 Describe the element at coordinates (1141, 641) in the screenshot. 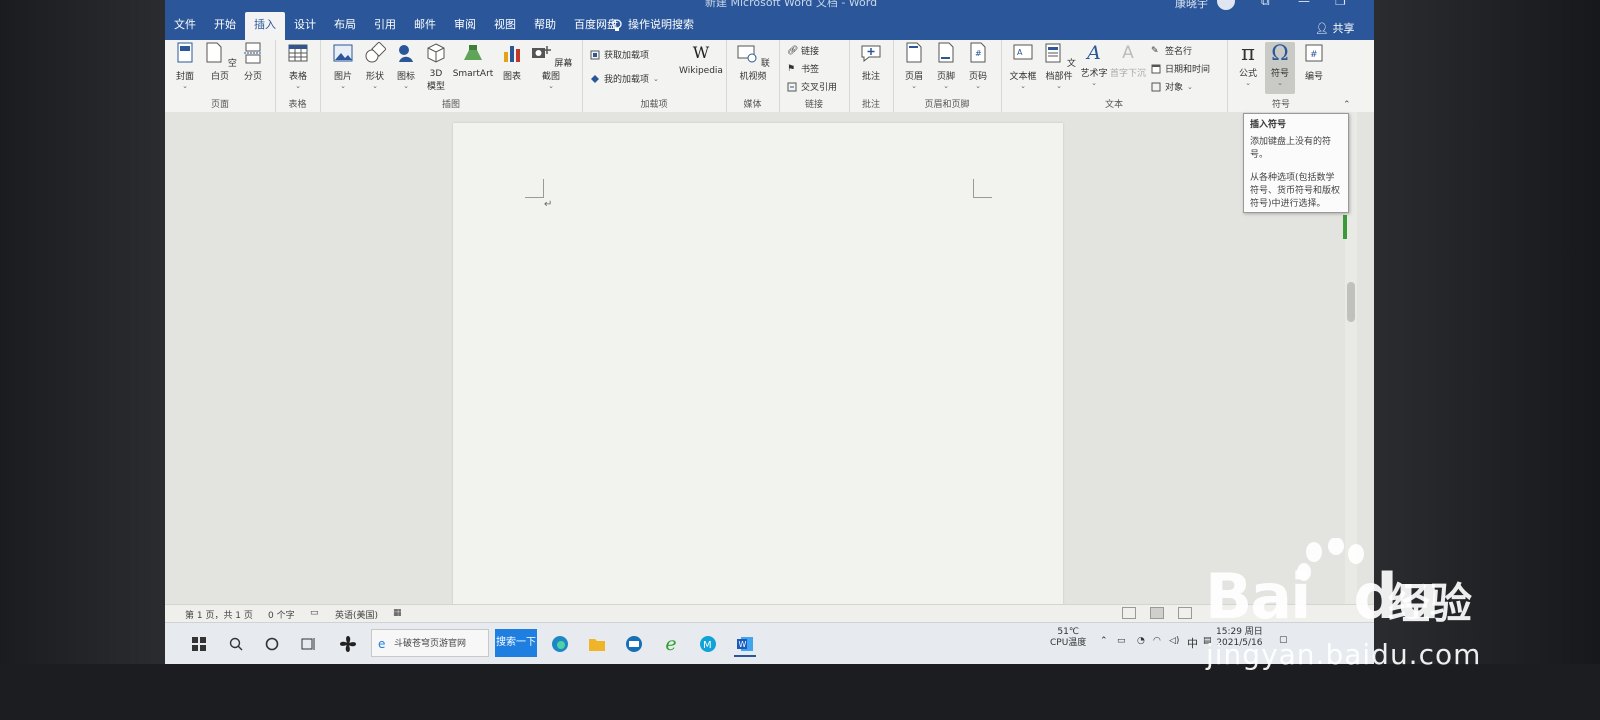

I see `network-icon: ◔` at that location.